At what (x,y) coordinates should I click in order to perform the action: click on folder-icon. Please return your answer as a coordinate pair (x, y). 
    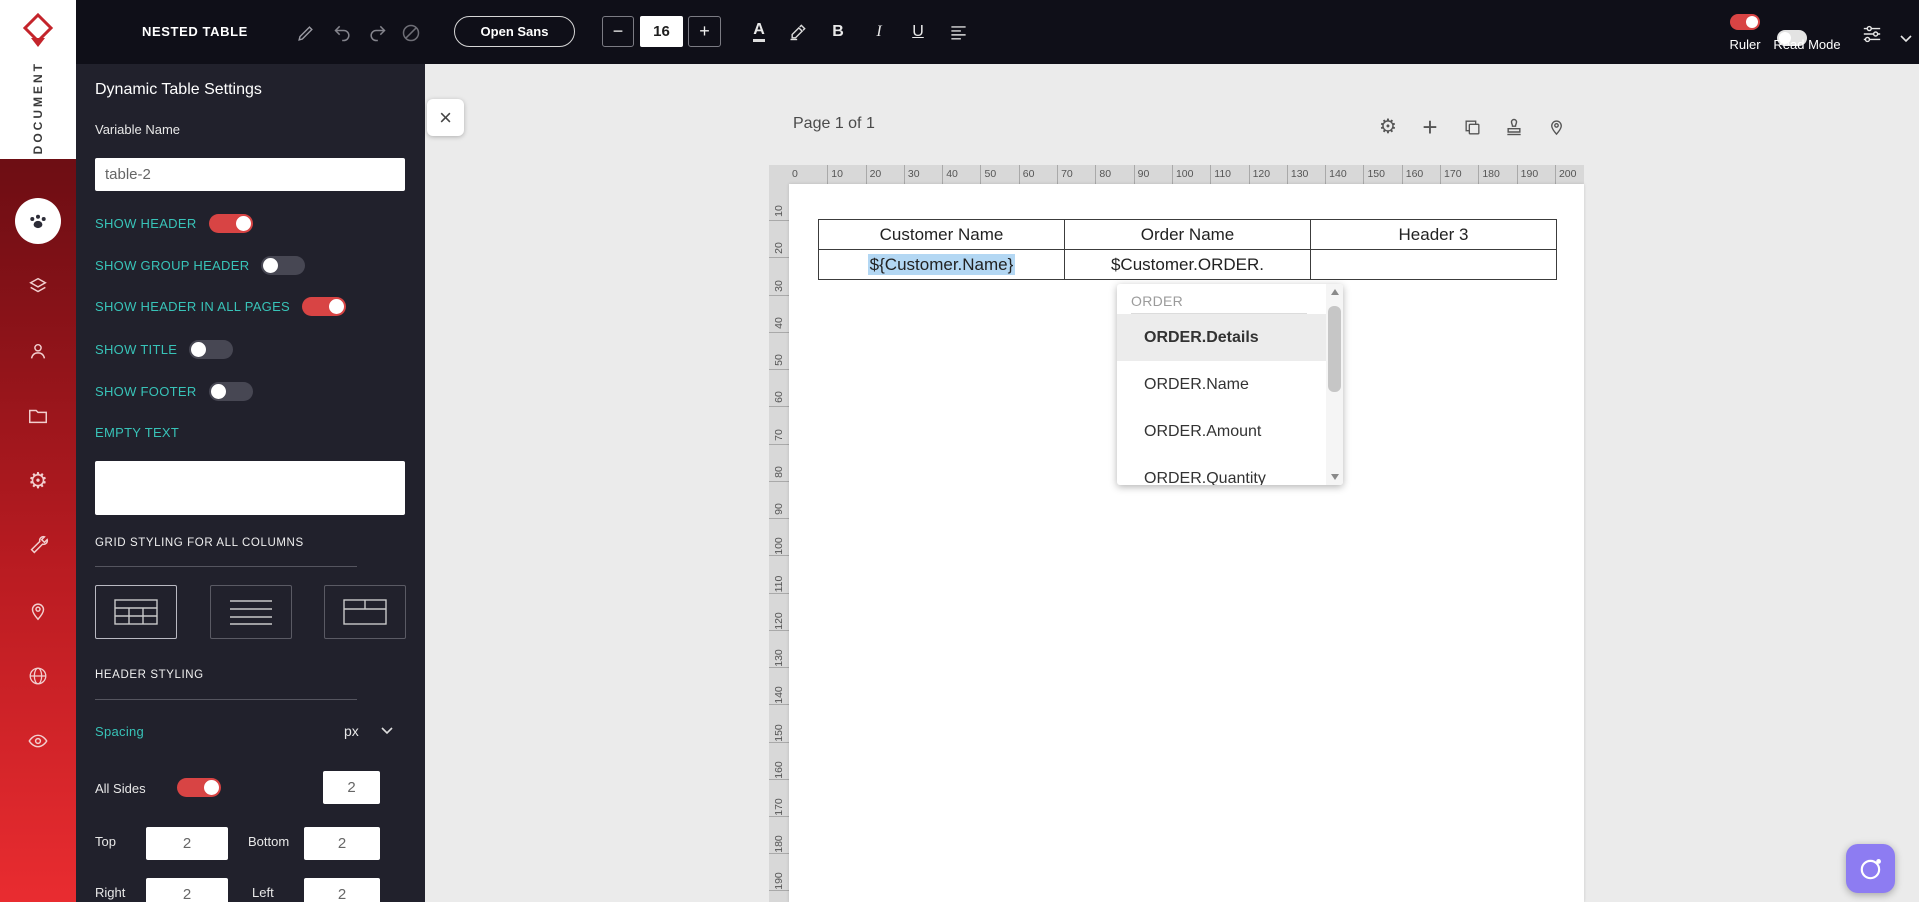
    Looking at the image, I should click on (38, 416).